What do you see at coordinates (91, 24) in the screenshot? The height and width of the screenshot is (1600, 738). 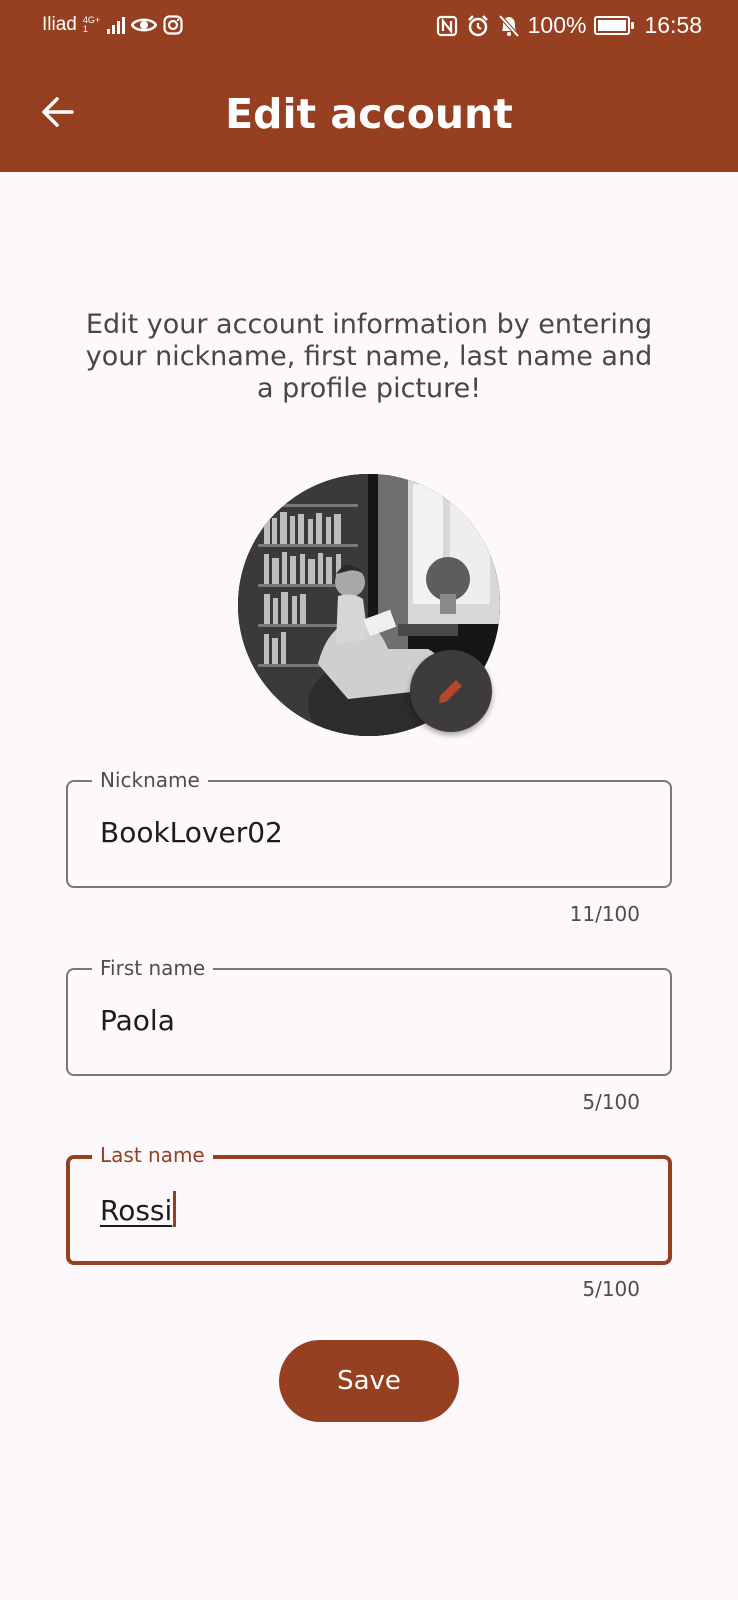 I see `network-type: 4G+ 1` at bounding box center [91, 24].